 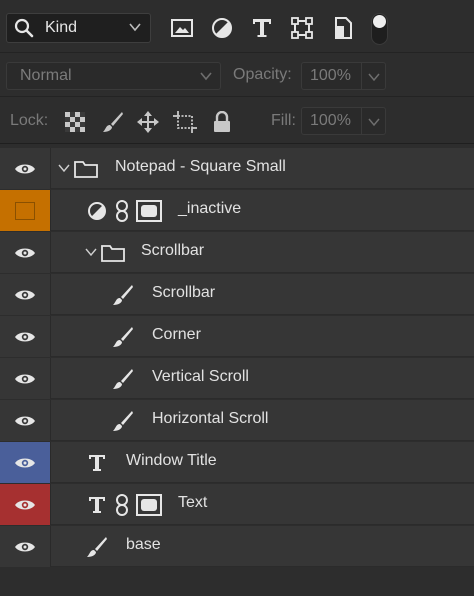 What do you see at coordinates (176, 334) in the screenshot?
I see `layer-name: Corner` at bounding box center [176, 334].